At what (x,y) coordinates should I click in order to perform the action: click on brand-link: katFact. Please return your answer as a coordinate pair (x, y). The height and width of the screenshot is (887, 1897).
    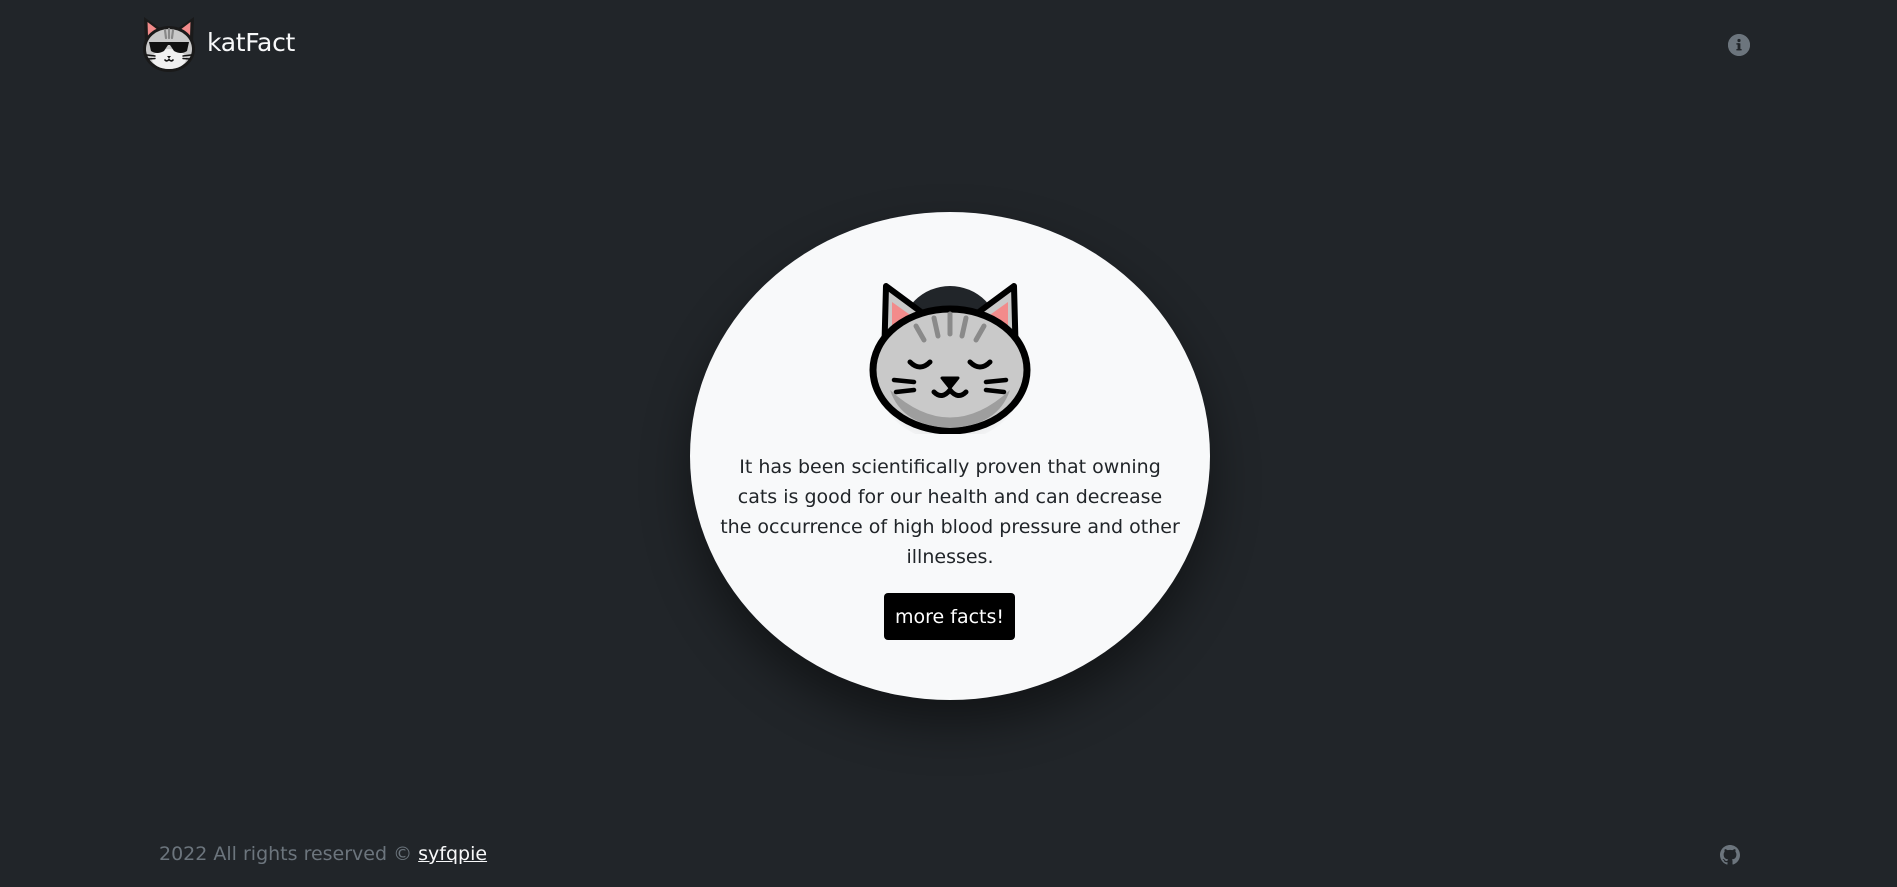
    Looking at the image, I should click on (217, 42).